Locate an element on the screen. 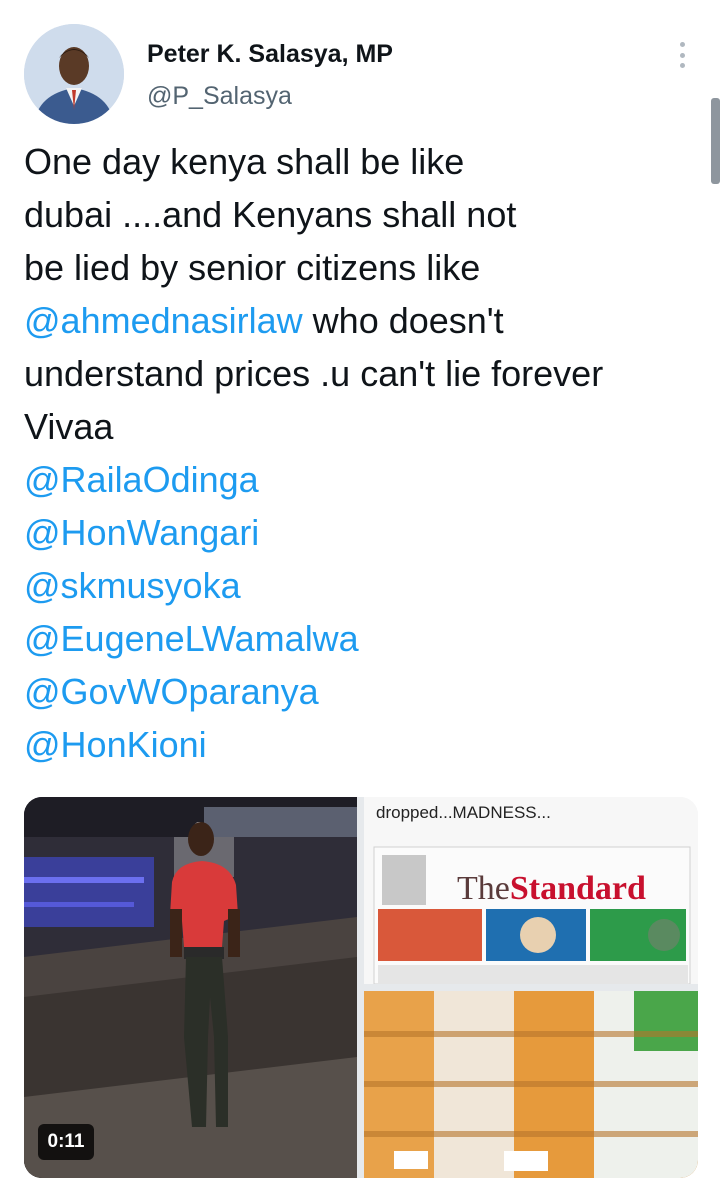 This screenshot has width=720, height=1188. masthead-the: The is located at coordinates (483, 888).